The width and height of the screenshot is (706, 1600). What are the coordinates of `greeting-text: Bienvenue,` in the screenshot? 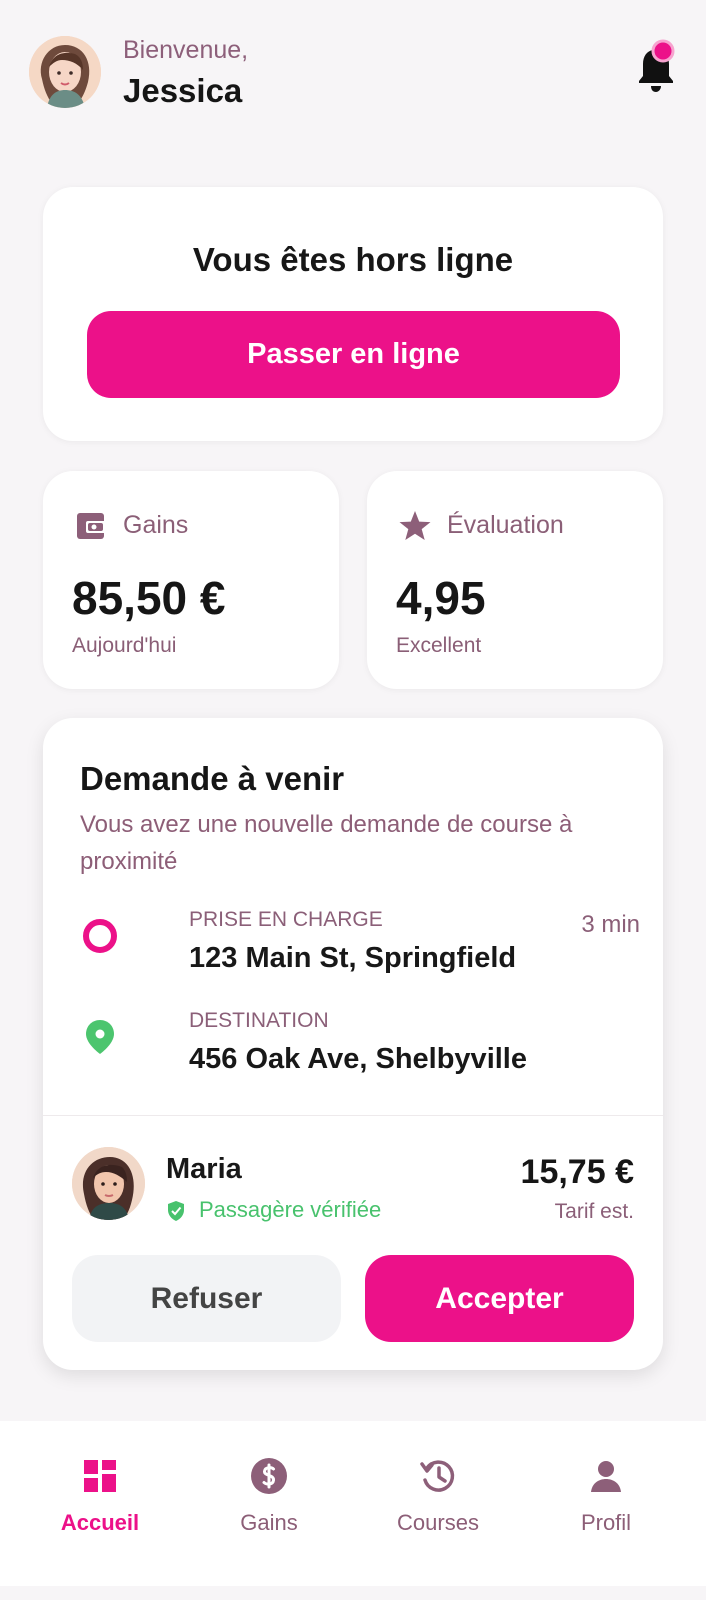 It's located at (186, 50).